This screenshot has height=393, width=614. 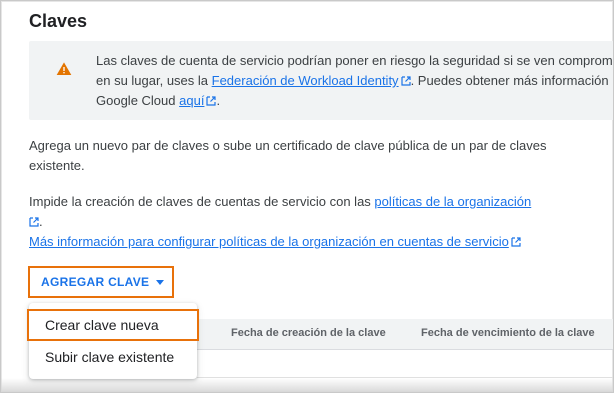 I want to click on warning-line-2-prefix: en su lugar, uses la, so click(x=154, y=80).